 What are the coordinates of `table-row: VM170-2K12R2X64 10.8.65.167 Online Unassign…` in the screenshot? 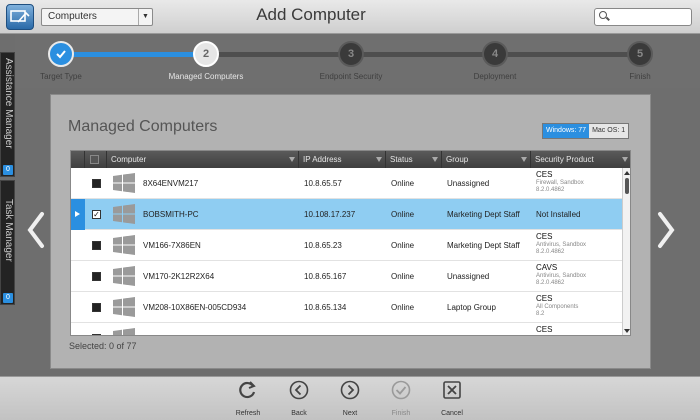 It's located at (346, 276).